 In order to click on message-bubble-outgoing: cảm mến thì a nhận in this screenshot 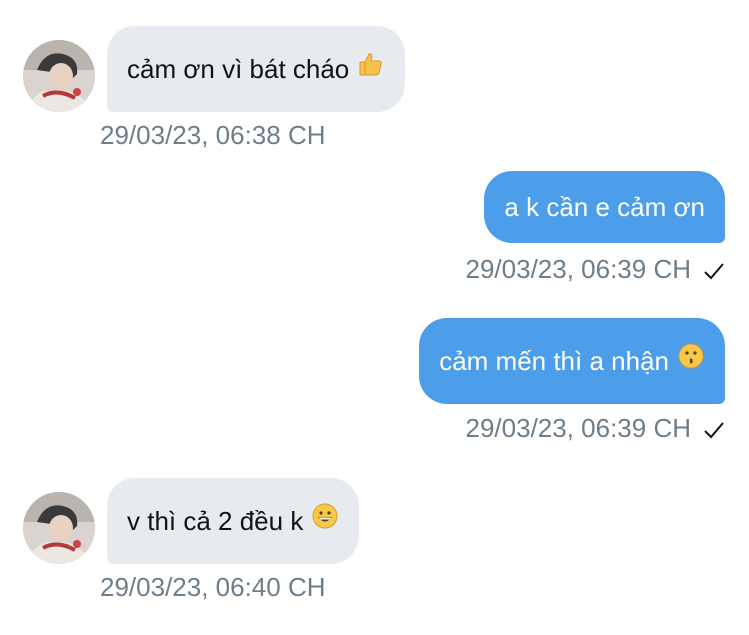, I will do `click(572, 361)`.